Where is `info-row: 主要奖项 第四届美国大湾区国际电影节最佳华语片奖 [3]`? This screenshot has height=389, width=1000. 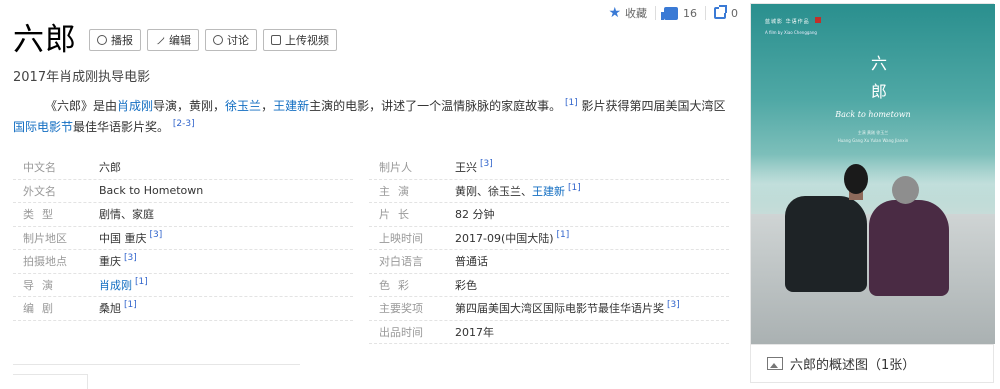 info-row: 主要奖项 第四届美国大湾区国际电影节最佳华语片奖 [3] is located at coordinates (549, 309).